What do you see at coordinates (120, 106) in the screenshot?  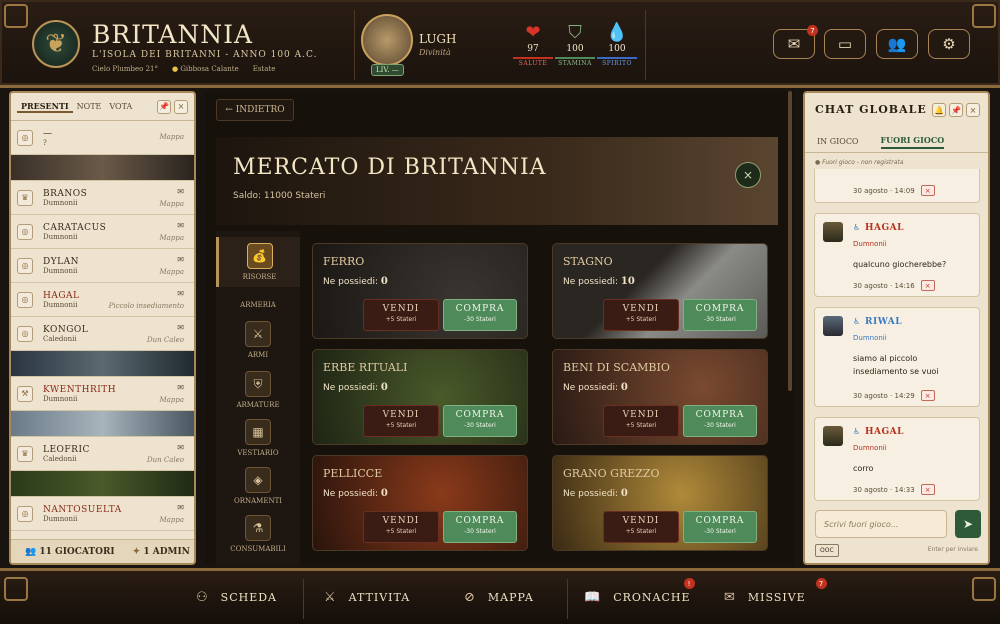 I see `tab-vota: VOTA` at bounding box center [120, 106].